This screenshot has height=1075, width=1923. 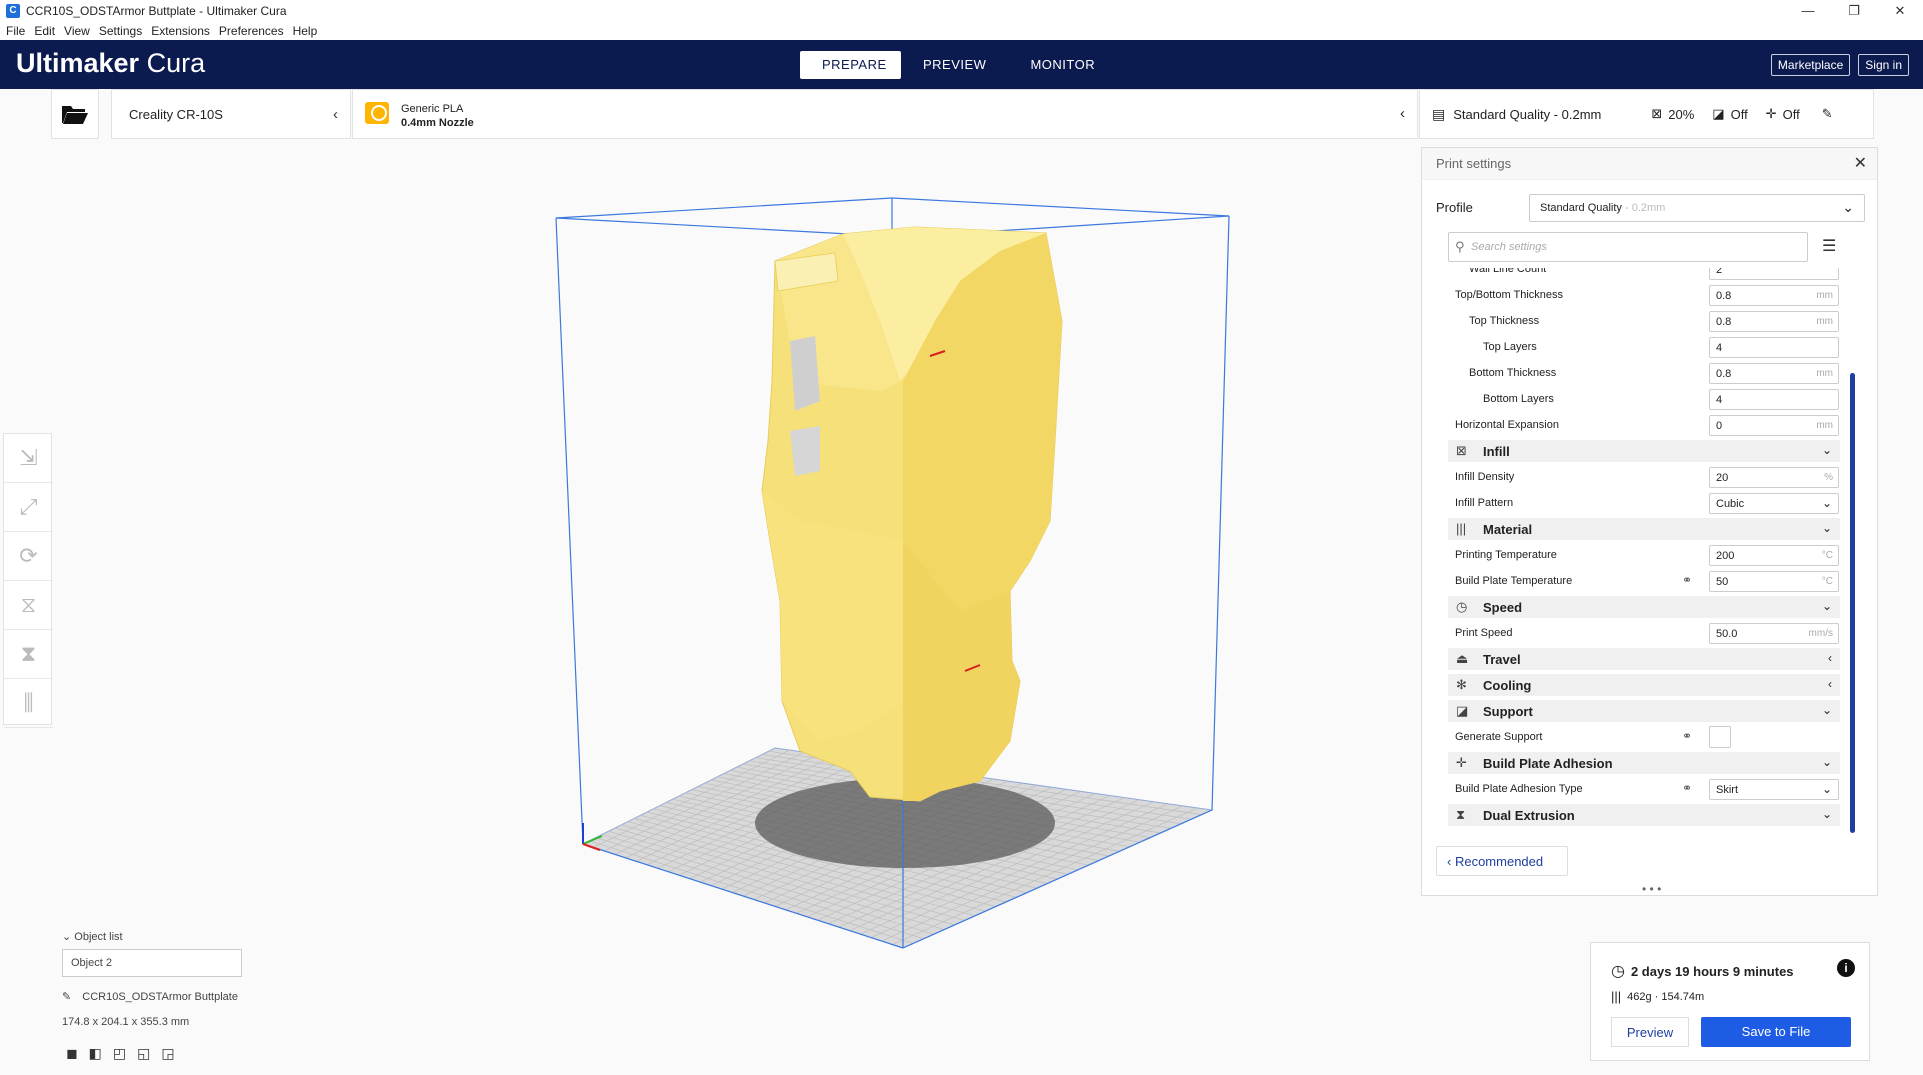 What do you see at coordinates (28, 556) in the screenshot?
I see `rotate-tool-icon: ⟳` at bounding box center [28, 556].